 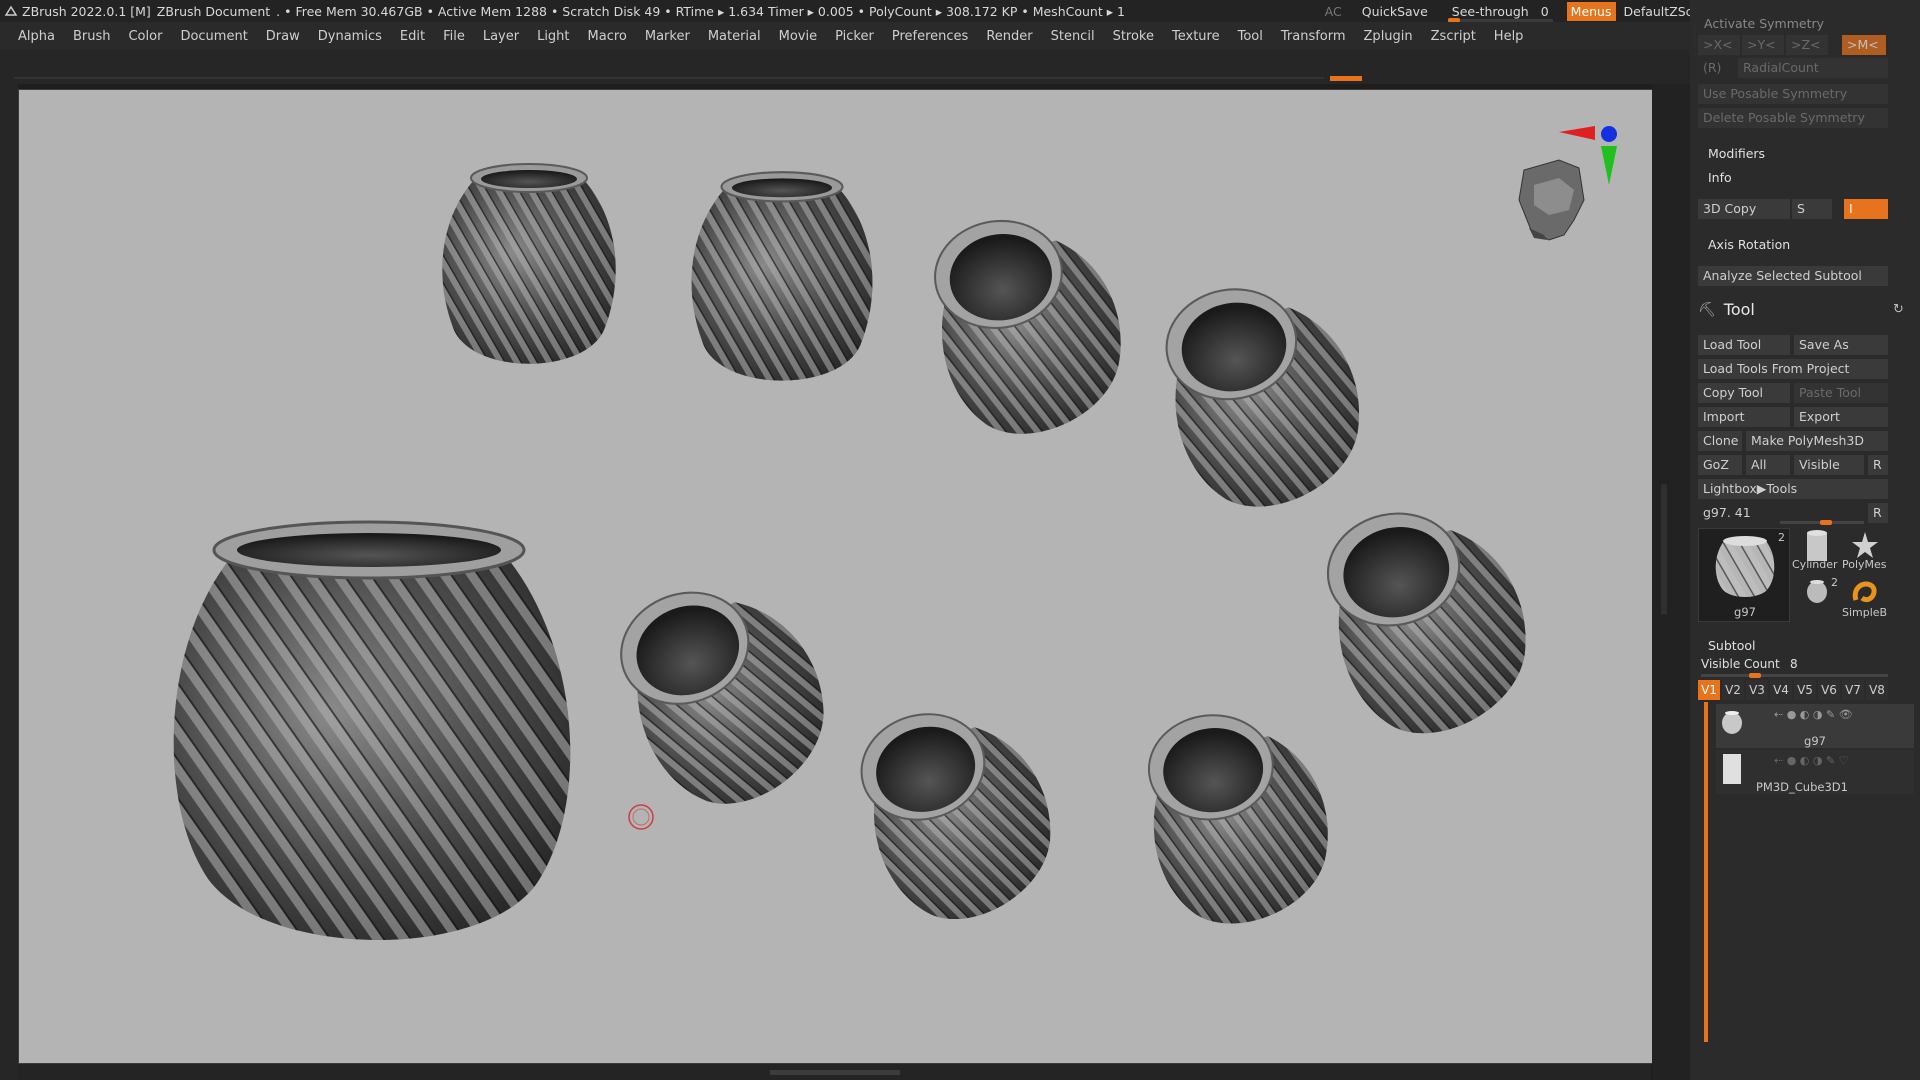 What do you see at coordinates (1577, 133) in the screenshot?
I see `x-axis-icon` at bounding box center [1577, 133].